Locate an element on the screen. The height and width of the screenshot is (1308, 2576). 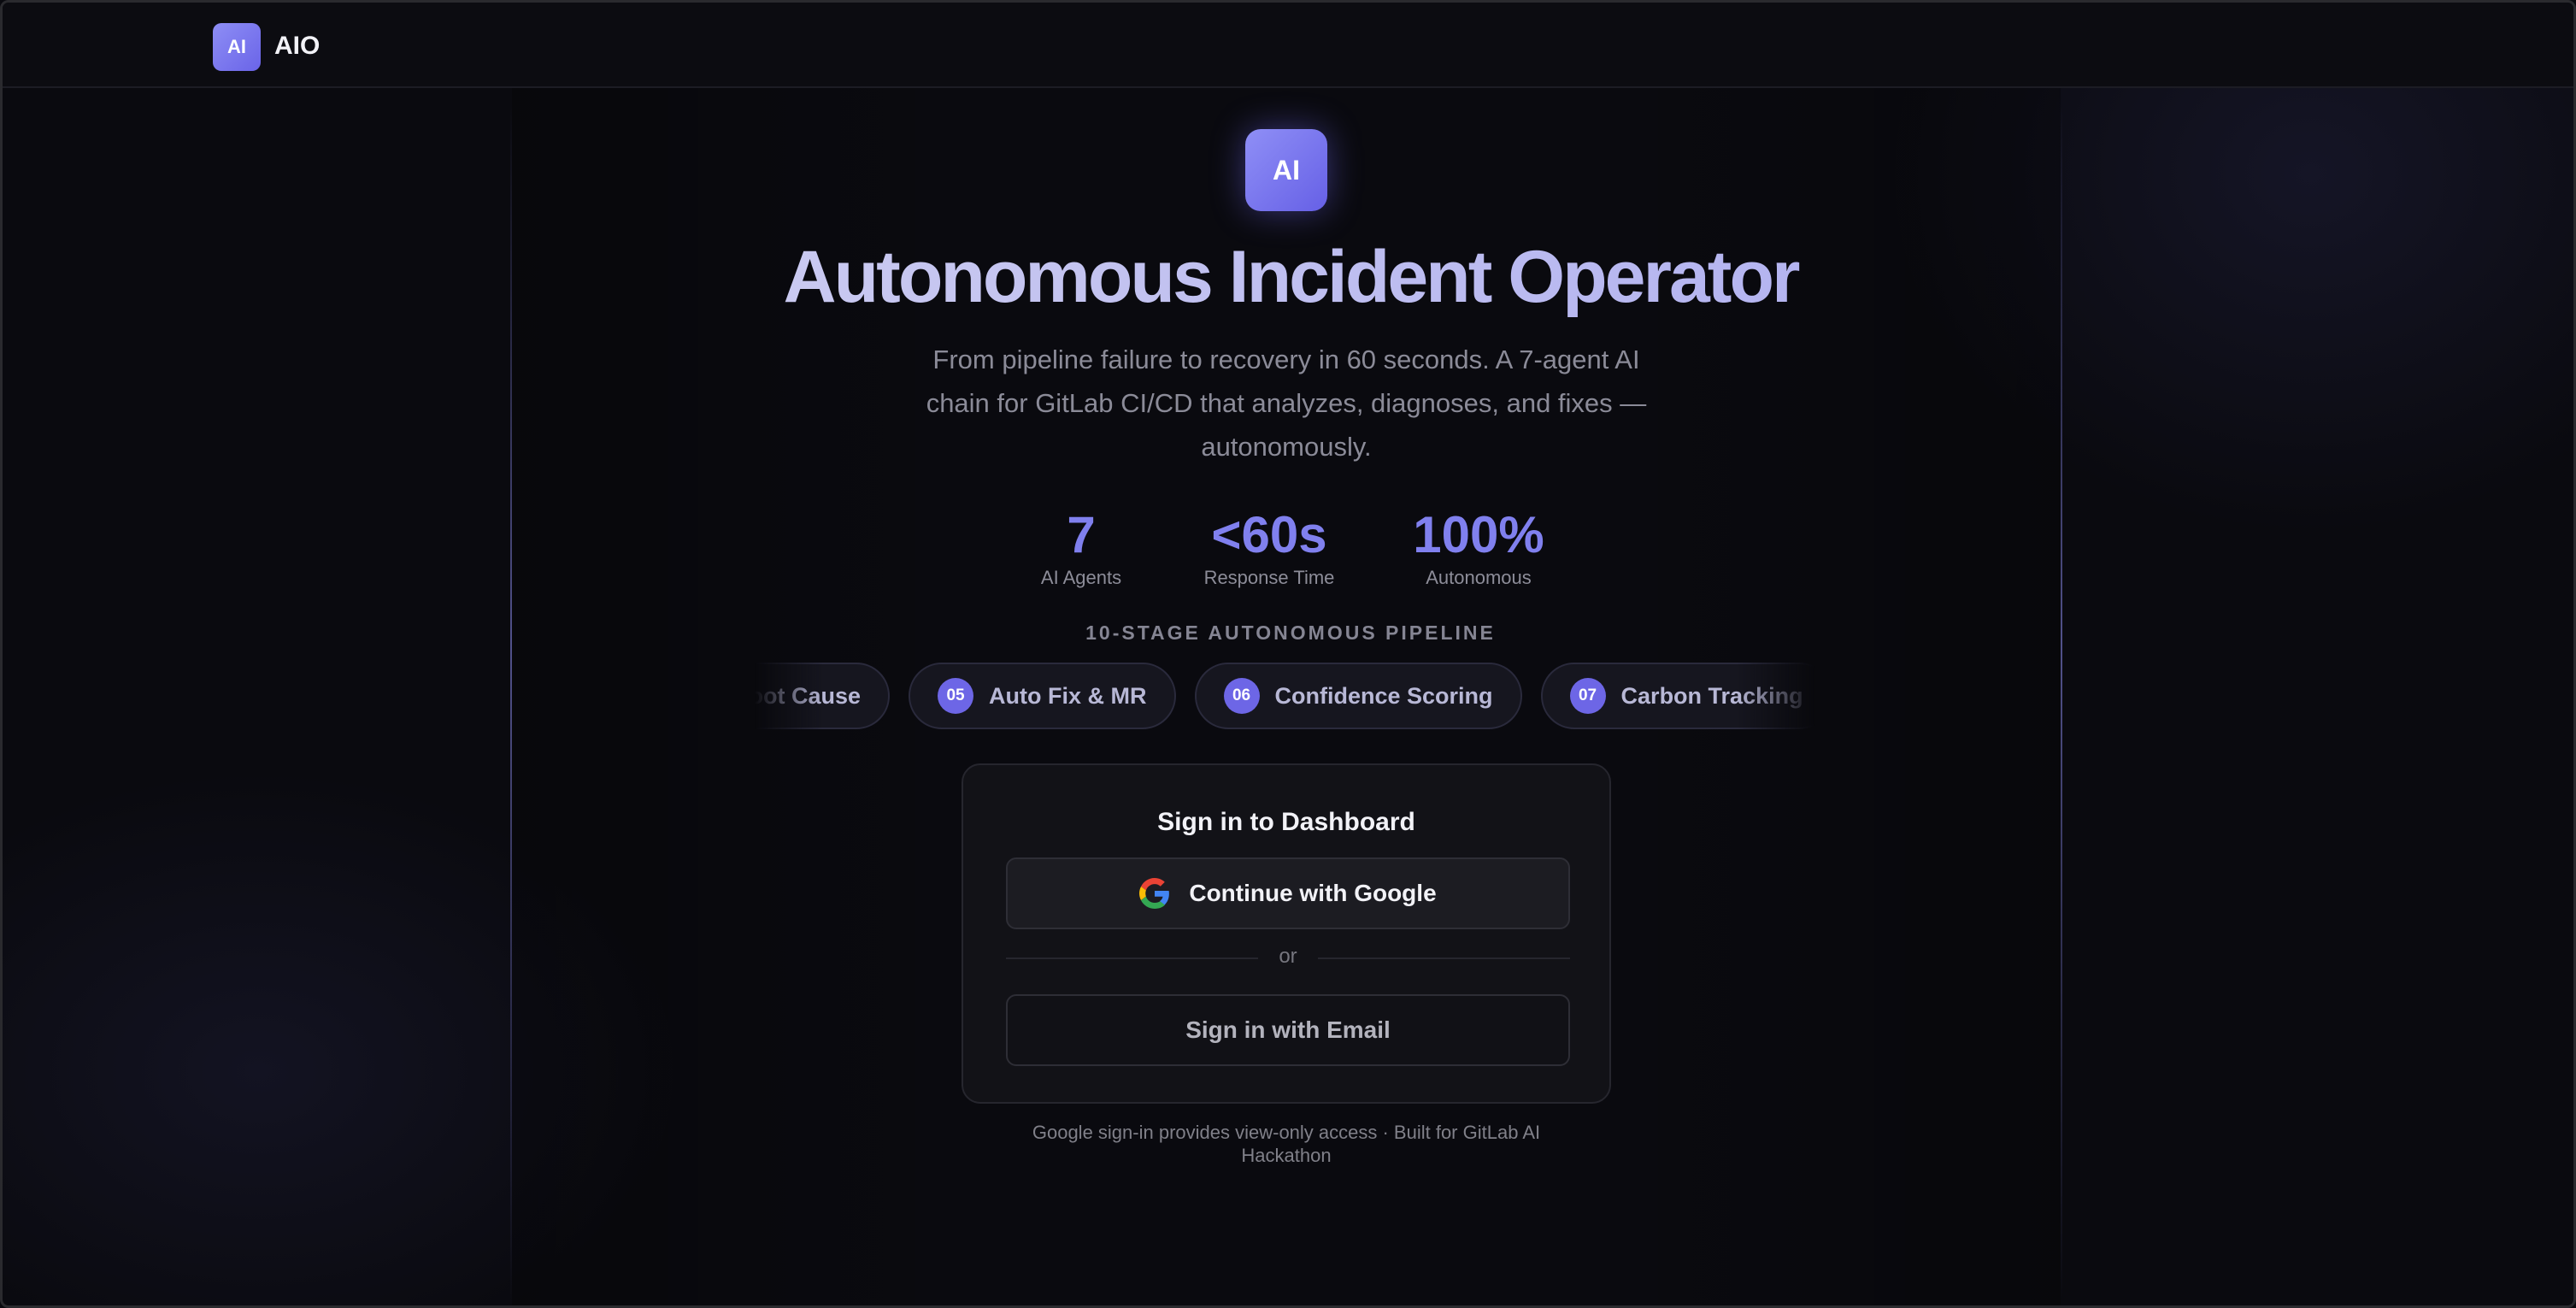
stat-label: Response Time is located at coordinates (1269, 577).